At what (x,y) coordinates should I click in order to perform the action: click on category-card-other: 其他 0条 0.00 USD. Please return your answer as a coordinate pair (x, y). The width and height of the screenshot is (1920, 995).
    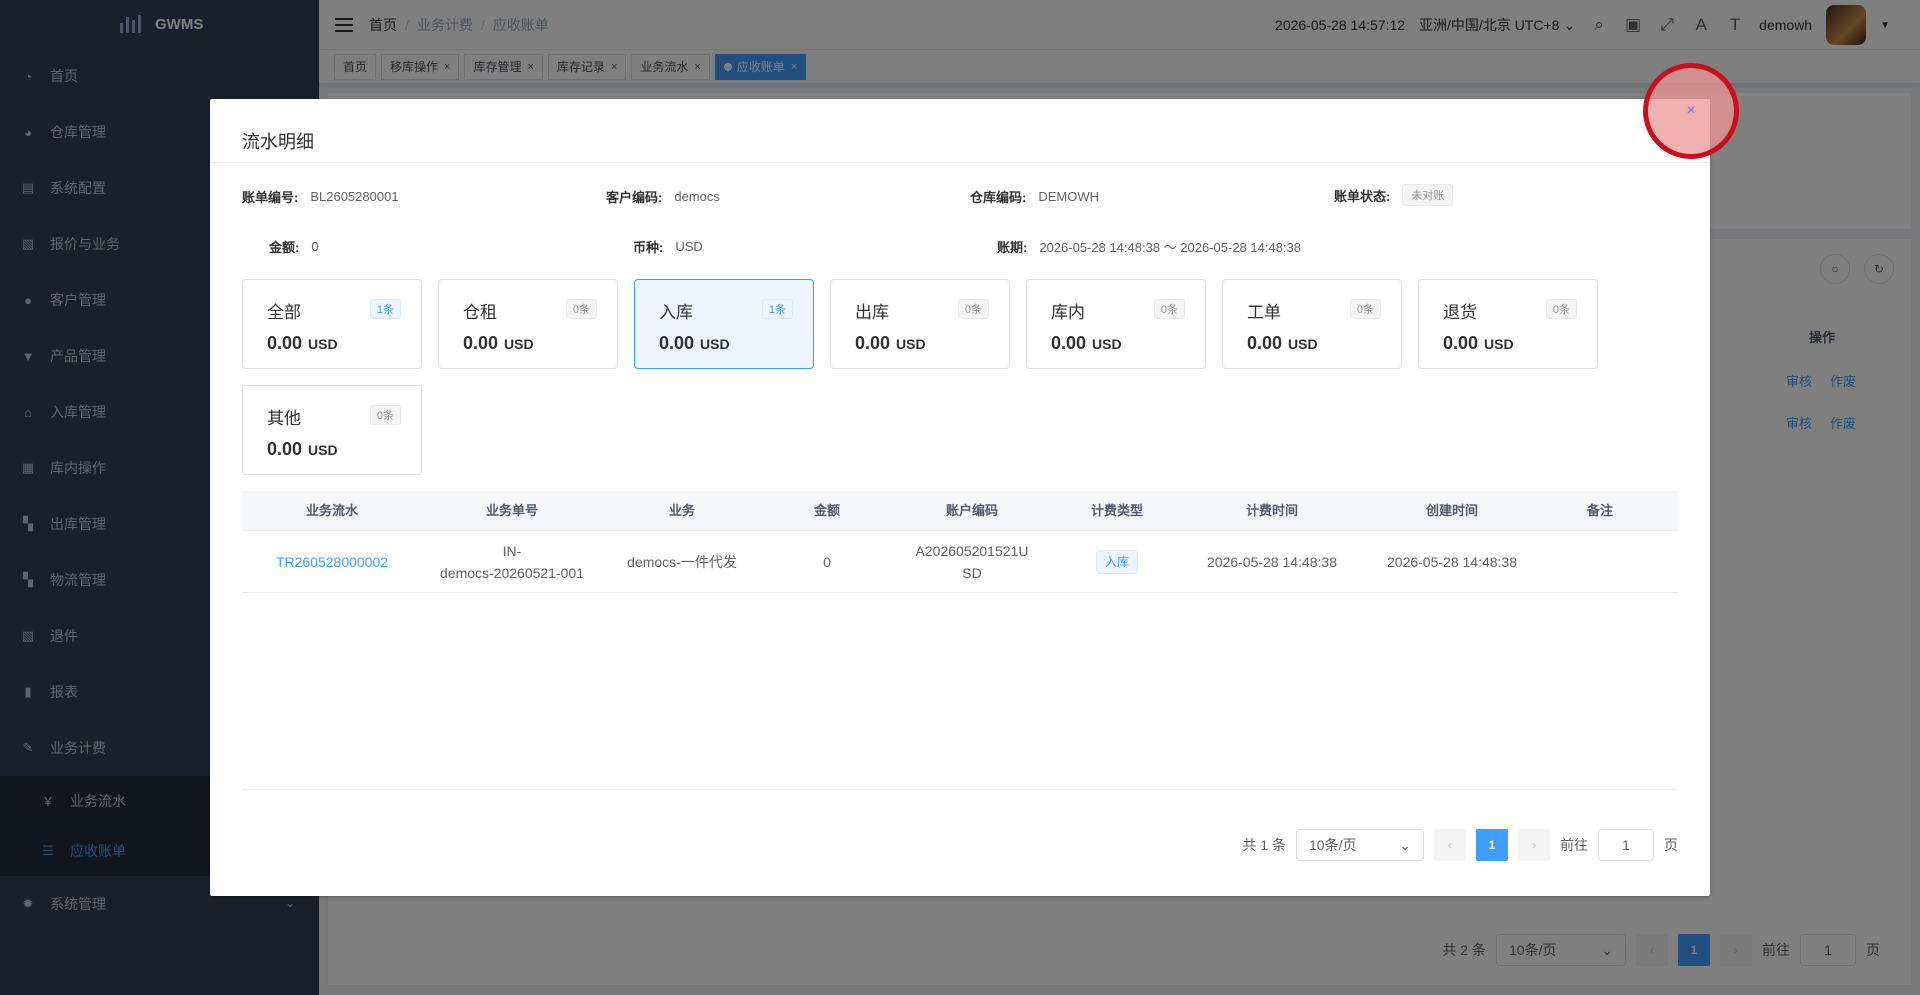
    Looking at the image, I should click on (332, 430).